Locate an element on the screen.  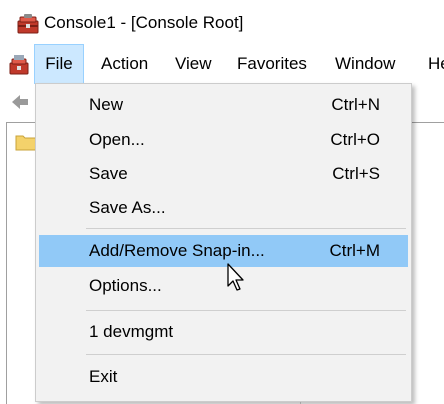
mouse-pointer-icon is located at coordinates (235, 277).